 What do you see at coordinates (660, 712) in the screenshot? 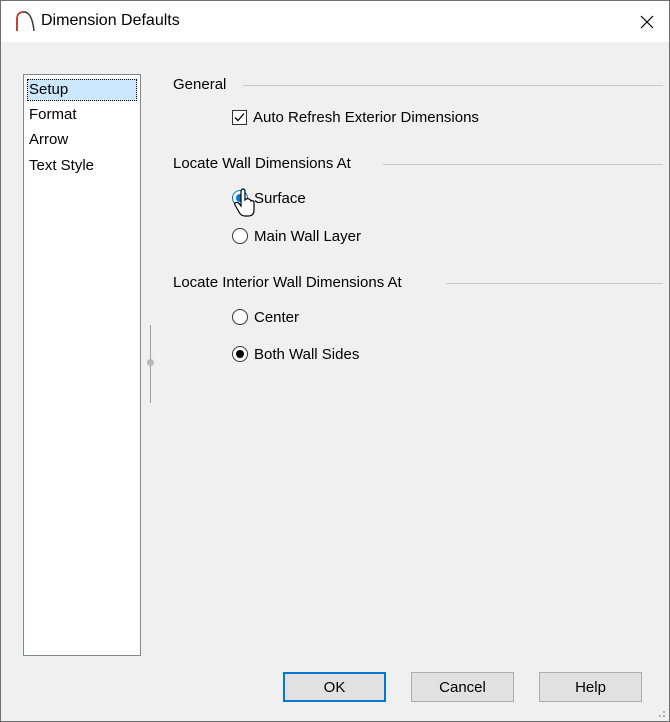
I see `resize-grip-icon` at bounding box center [660, 712].